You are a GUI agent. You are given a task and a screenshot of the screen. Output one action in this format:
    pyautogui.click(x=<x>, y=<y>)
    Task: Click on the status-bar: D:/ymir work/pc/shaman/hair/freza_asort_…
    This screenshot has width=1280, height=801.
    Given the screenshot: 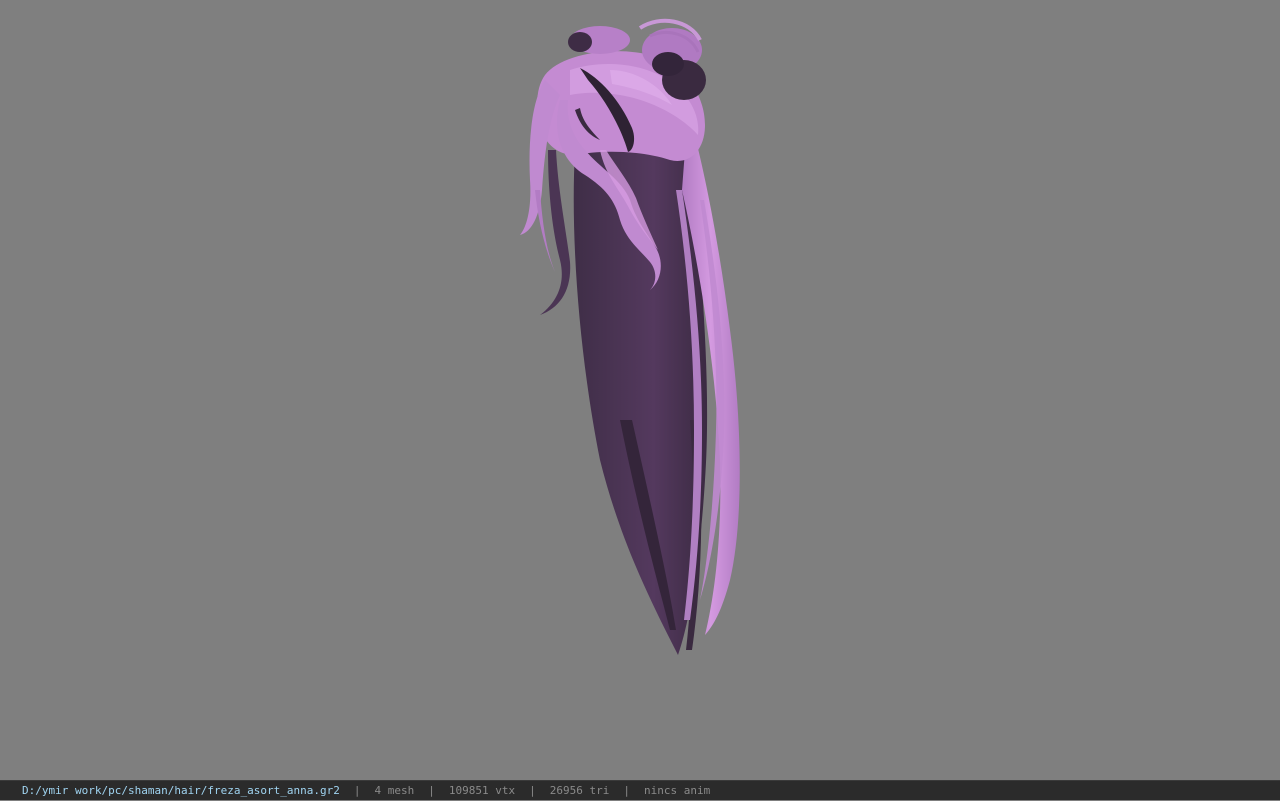 What is the action you would take?
    pyautogui.click(x=640, y=790)
    